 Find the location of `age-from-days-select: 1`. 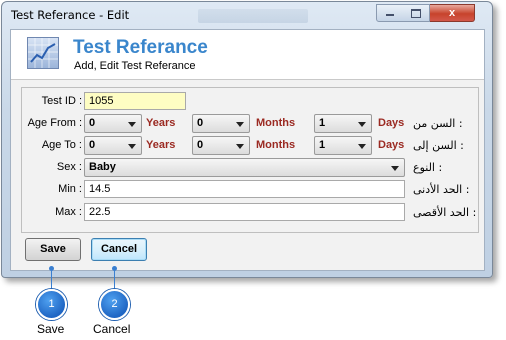

age-from-days-select: 1 is located at coordinates (343, 123).